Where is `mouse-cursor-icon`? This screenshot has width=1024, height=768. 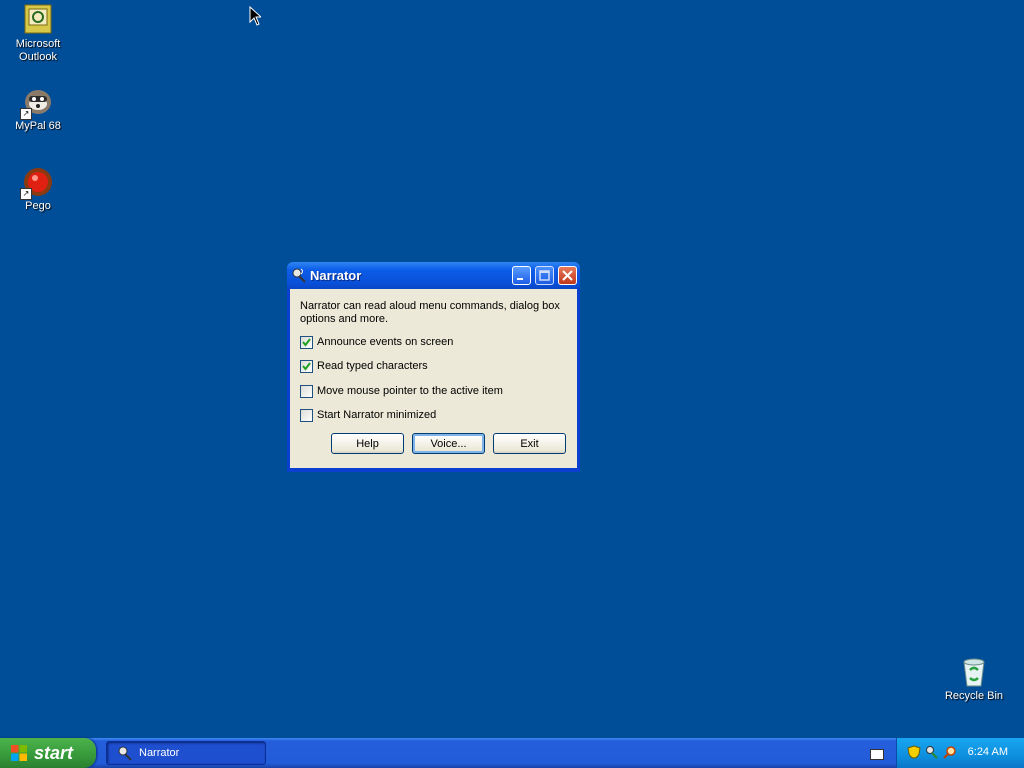 mouse-cursor-icon is located at coordinates (256, 17).